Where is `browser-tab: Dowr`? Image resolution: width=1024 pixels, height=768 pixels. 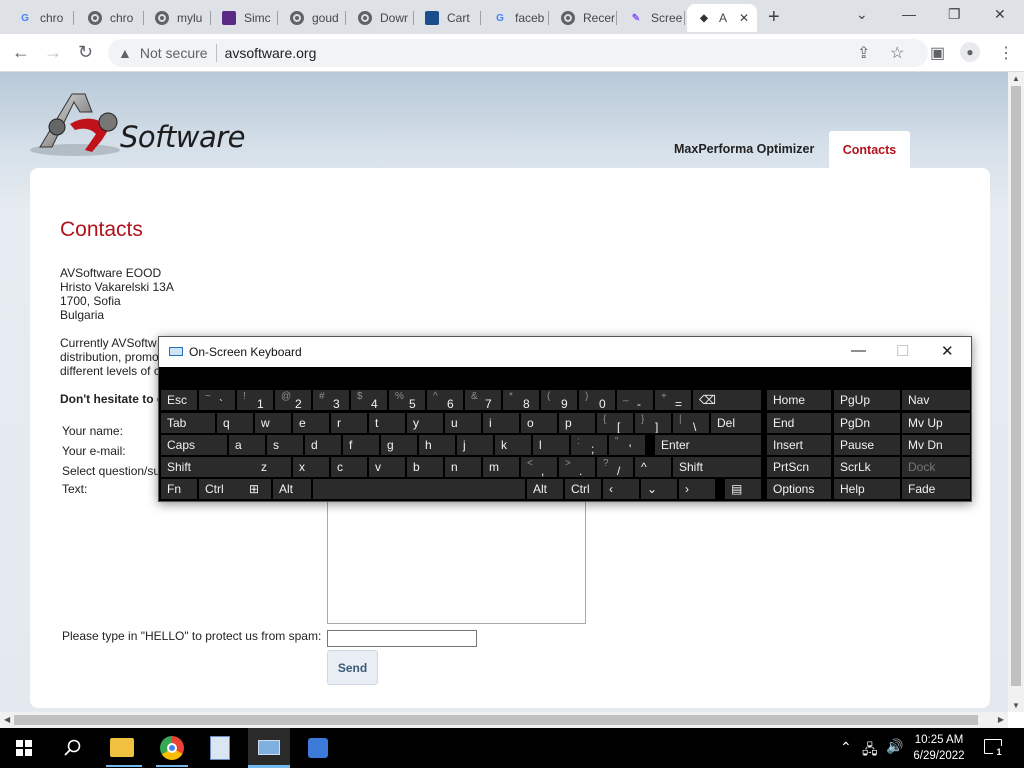
browser-tab: Dowr is located at coordinates (381, 18).